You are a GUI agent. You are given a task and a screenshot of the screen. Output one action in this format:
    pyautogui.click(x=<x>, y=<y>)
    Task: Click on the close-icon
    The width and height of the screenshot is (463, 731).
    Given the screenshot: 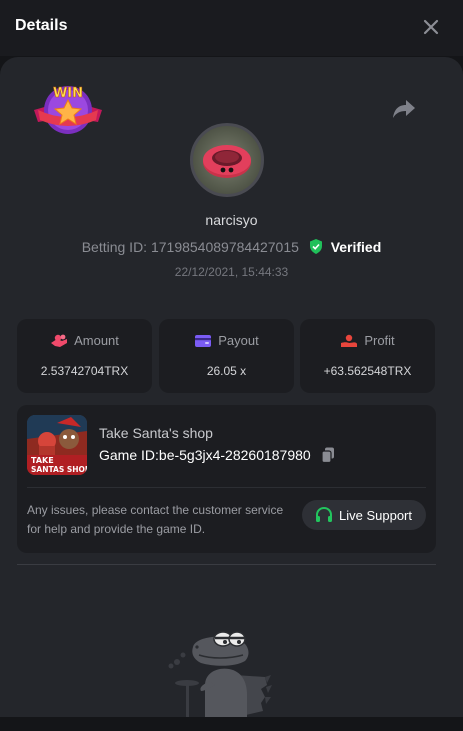 What is the action you would take?
    pyautogui.click(x=431, y=27)
    